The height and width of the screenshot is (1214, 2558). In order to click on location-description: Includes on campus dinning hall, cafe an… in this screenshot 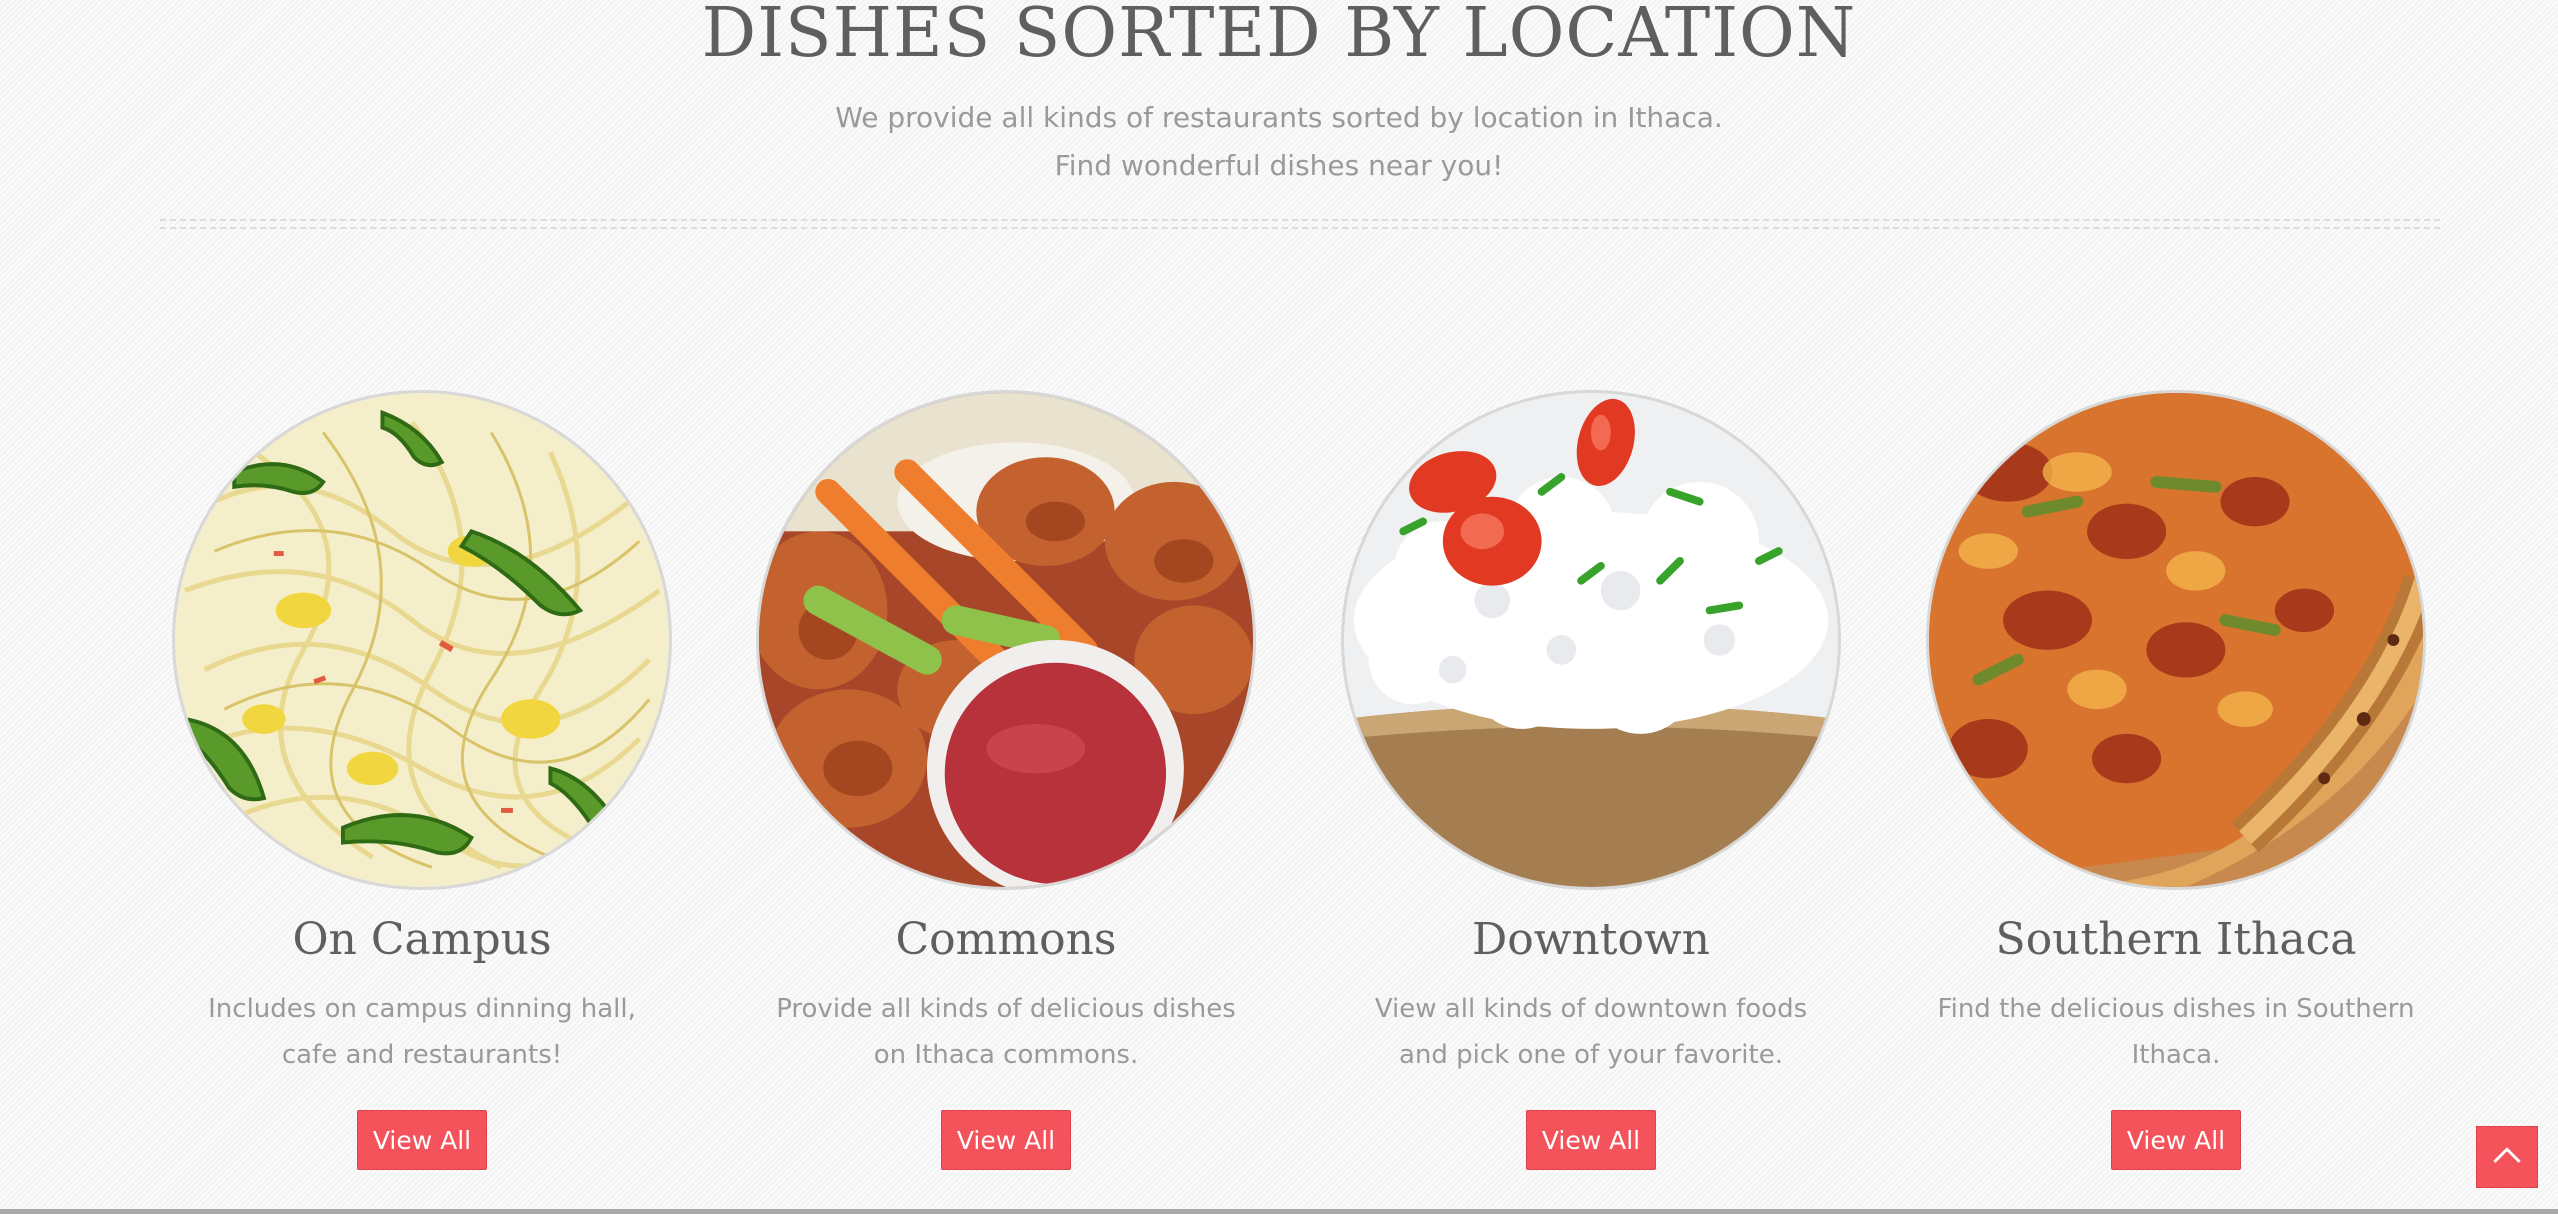, I will do `click(422, 1032)`.